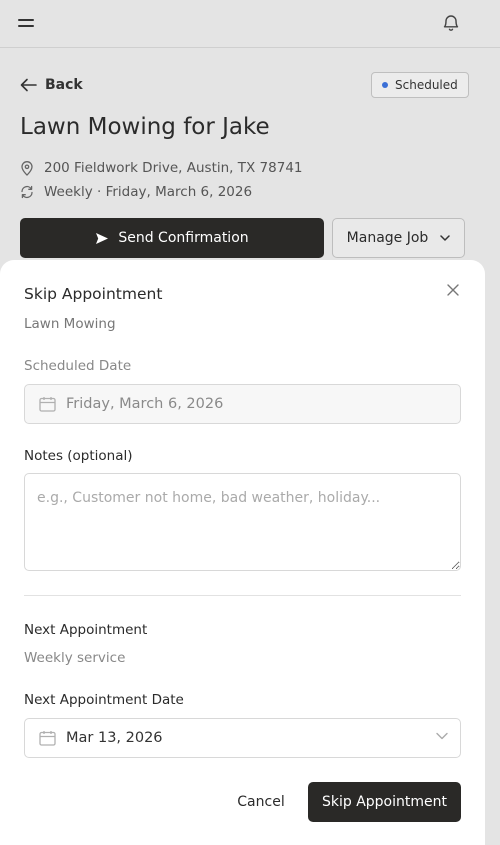 This screenshot has height=845, width=500. I want to click on back-link: Back, so click(51, 85).